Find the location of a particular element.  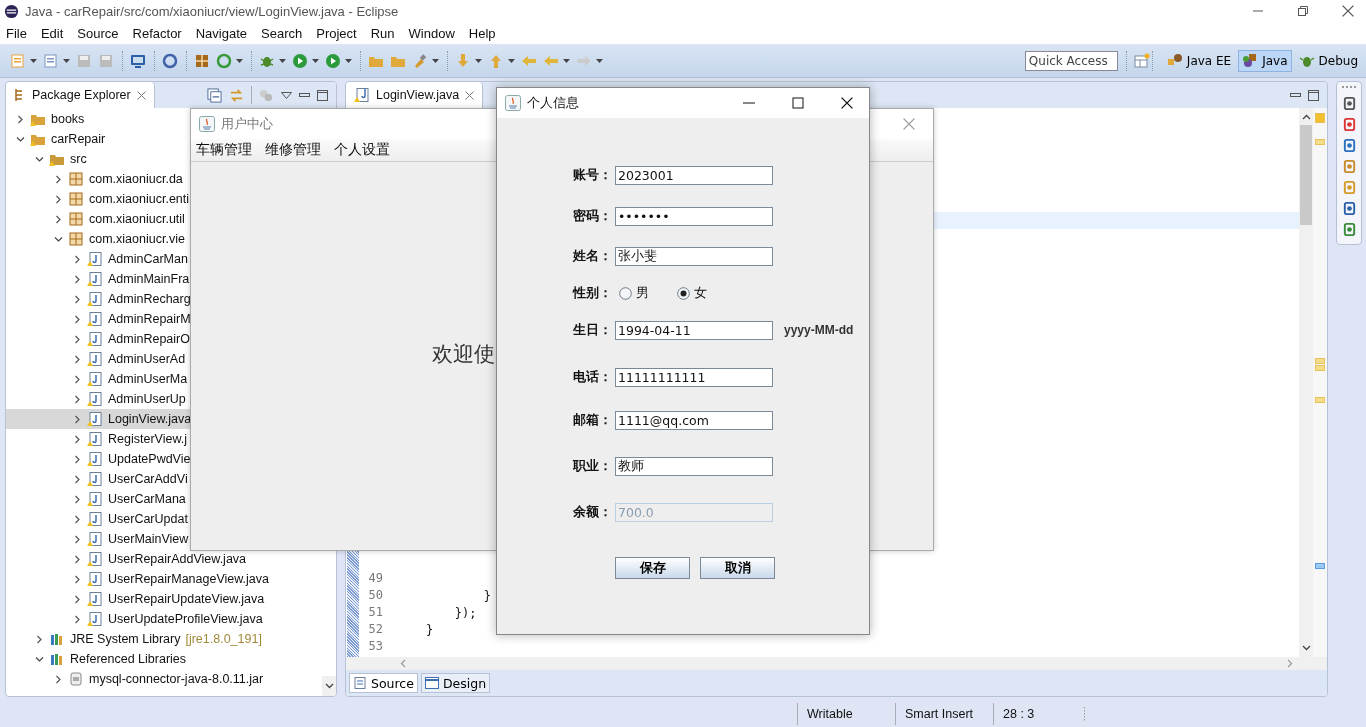

tree-item: JRE System Library [jre1.8.0_191] is located at coordinates (135, 639).